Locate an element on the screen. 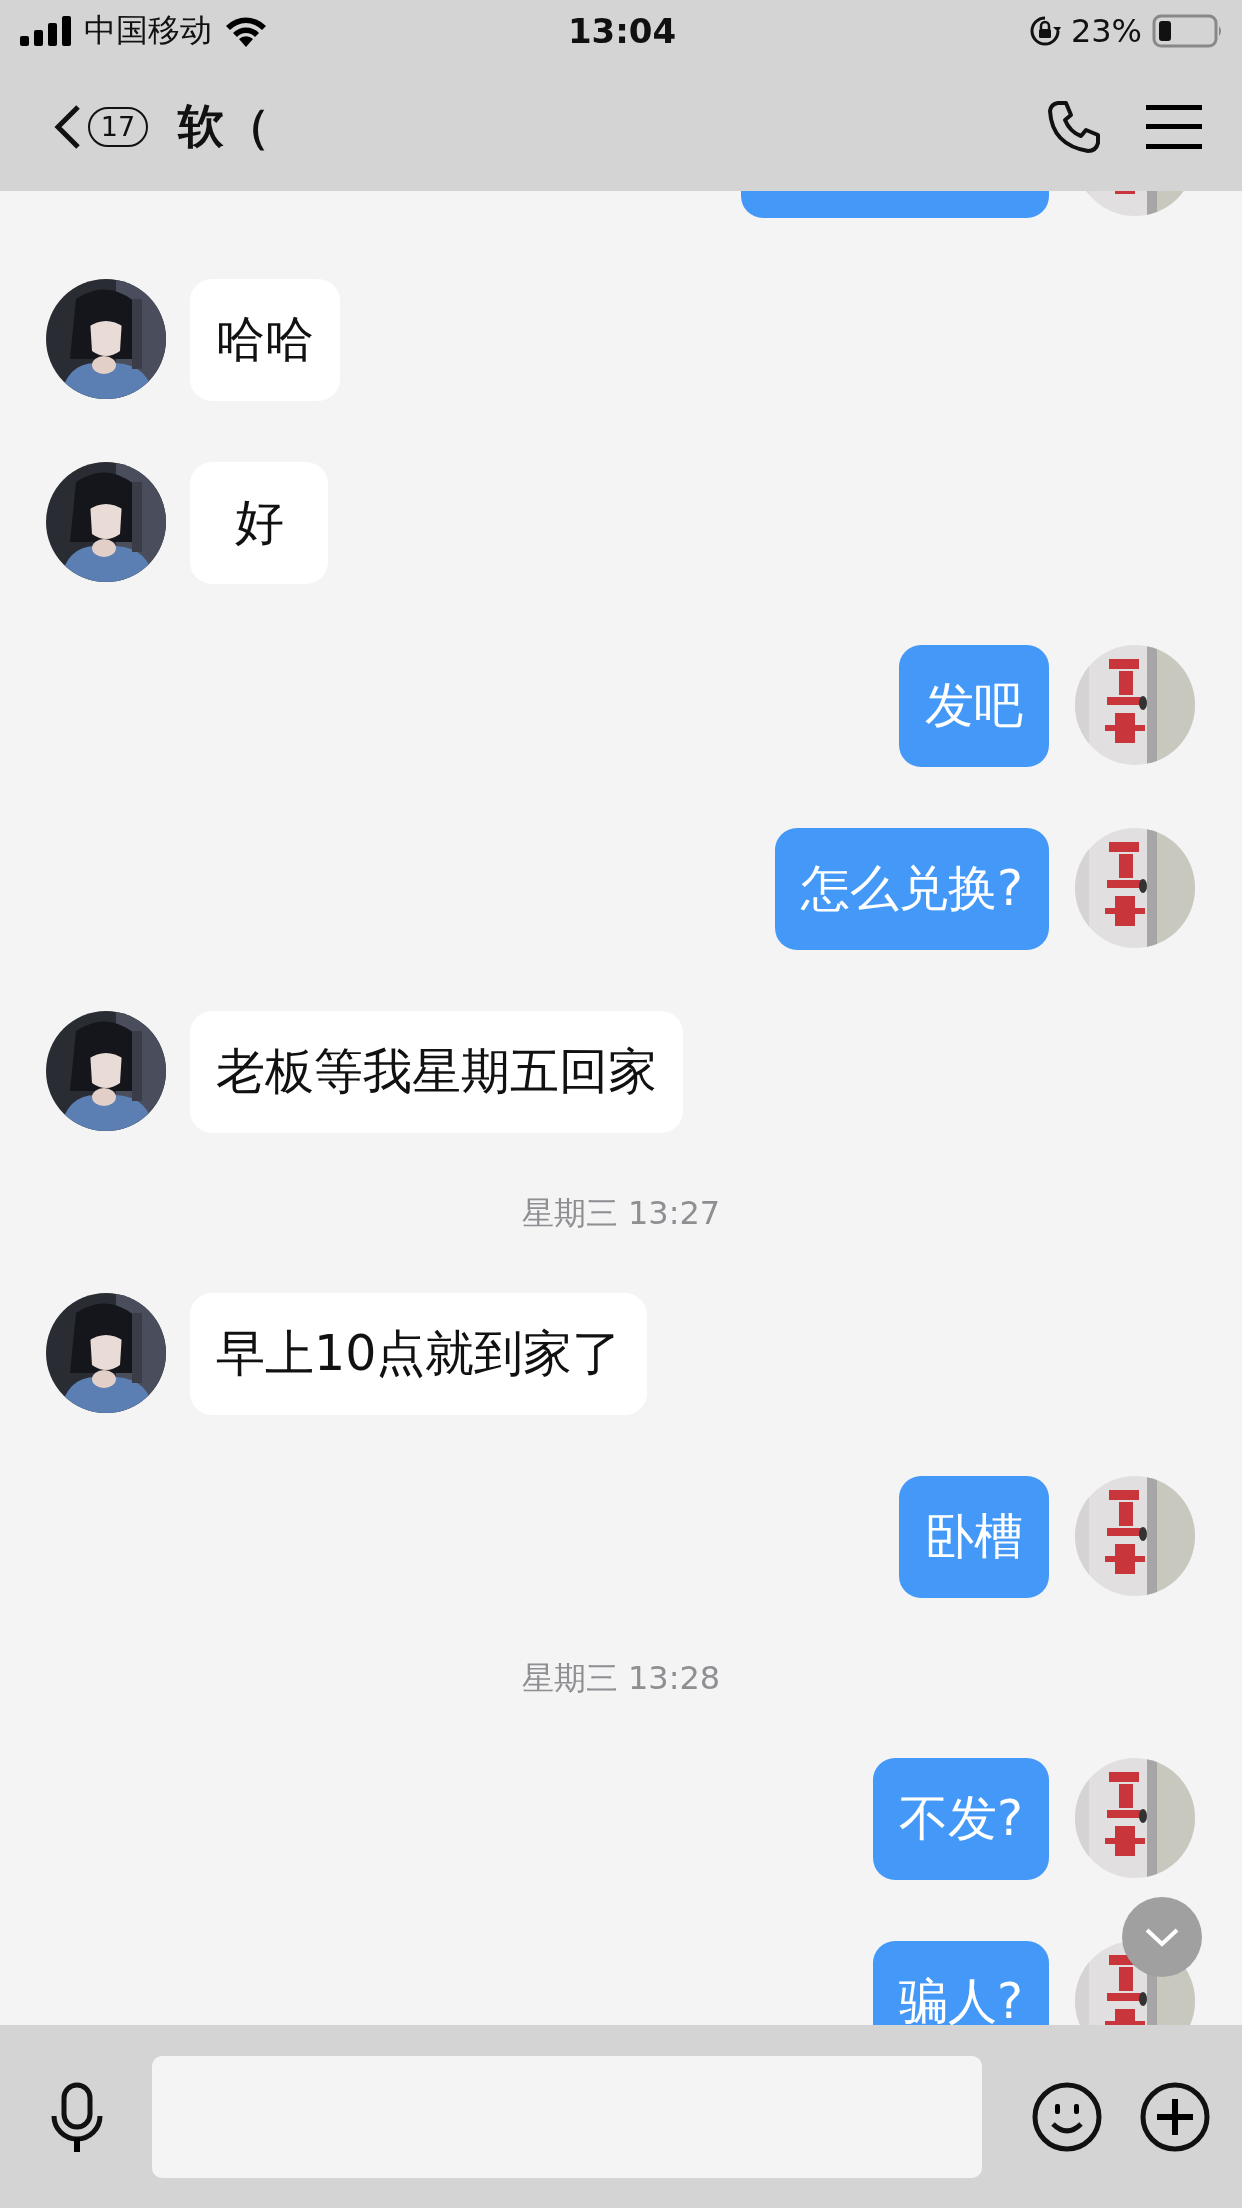  timestamp: 星期三 13:27 is located at coordinates (621, 1213).